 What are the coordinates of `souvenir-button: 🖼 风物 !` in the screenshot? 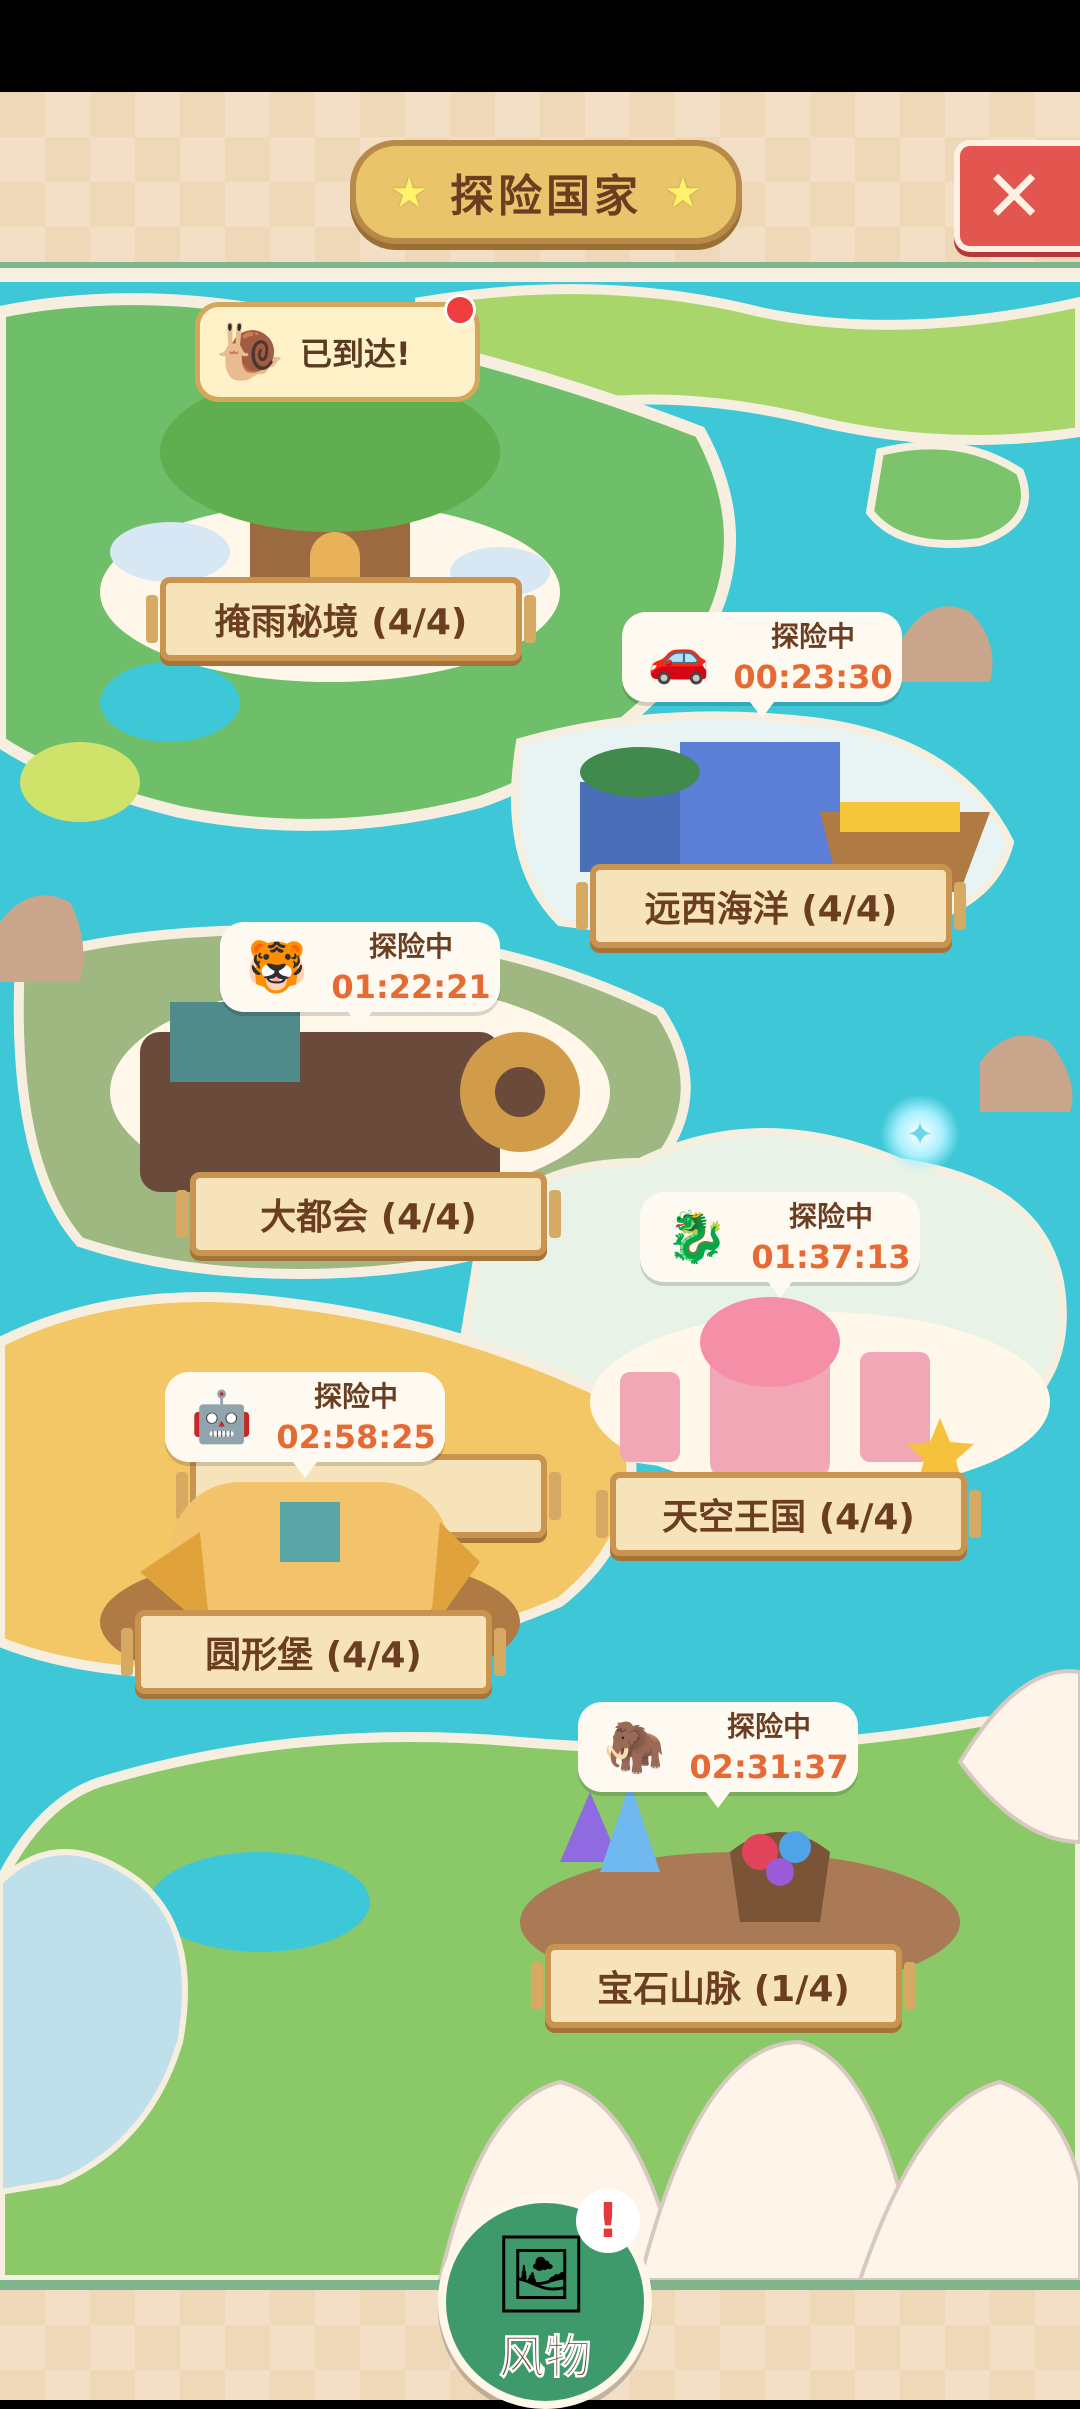 It's located at (545, 2299).